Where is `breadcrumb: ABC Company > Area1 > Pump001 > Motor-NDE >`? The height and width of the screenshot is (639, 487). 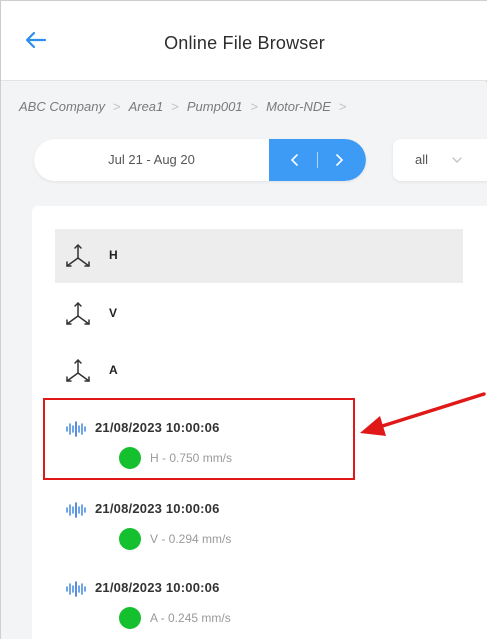 breadcrumb: ABC Company > Area1 > Pump001 > Motor-NDE > is located at coordinates (187, 106).